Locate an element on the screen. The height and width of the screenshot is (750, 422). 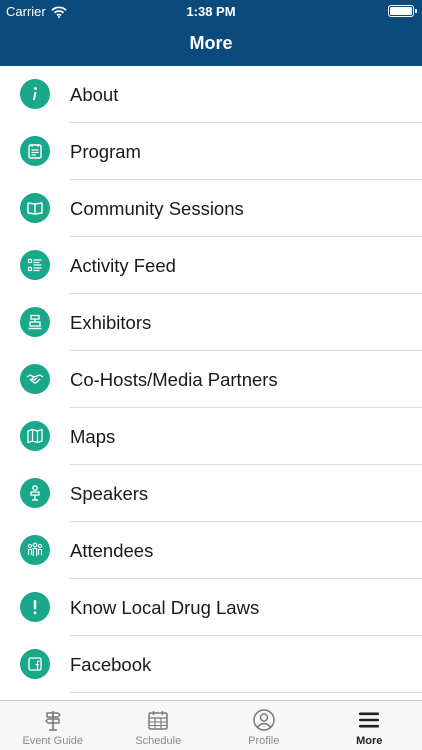
status-time: 1:38 PM is located at coordinates (211, 11).